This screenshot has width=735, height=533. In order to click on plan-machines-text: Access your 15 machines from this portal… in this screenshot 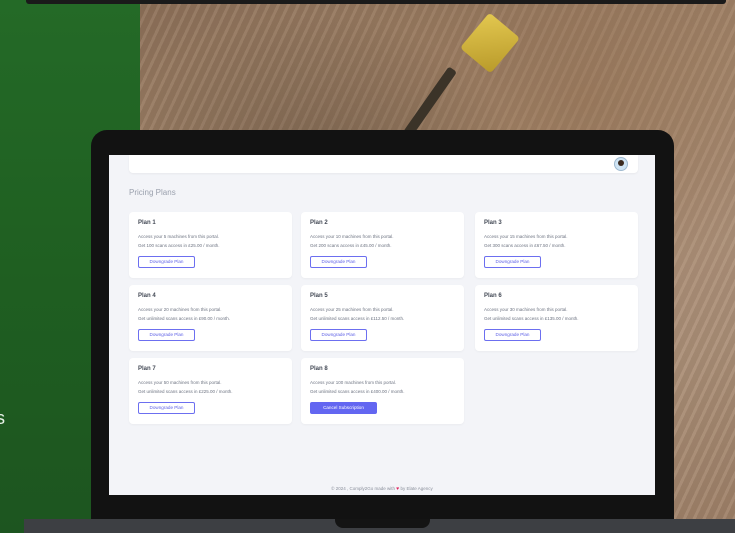, I will do `click(526, 236)`.